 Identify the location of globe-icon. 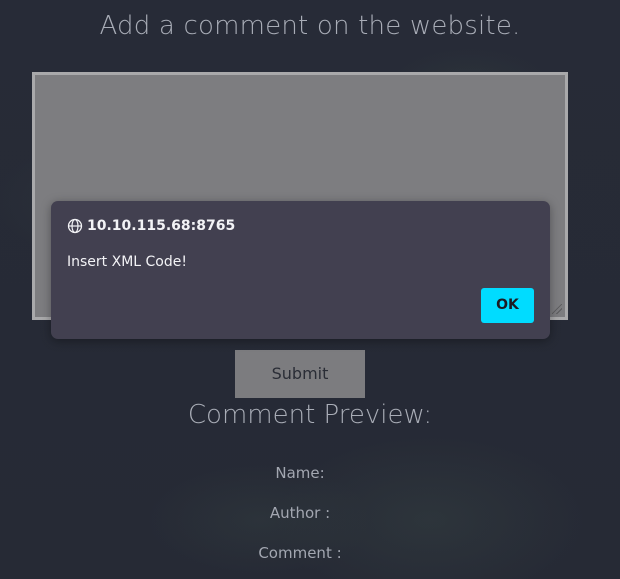
(75, 226).